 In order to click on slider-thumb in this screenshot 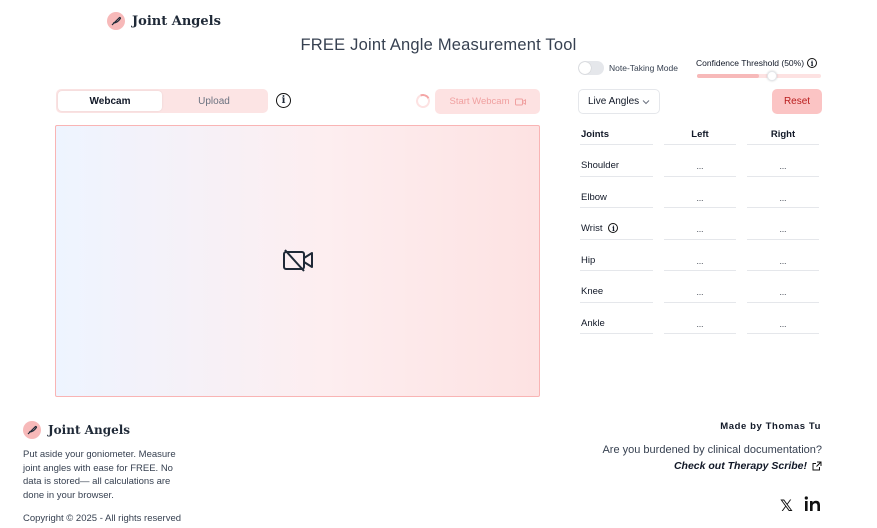, I will do `click(772, 76)`.